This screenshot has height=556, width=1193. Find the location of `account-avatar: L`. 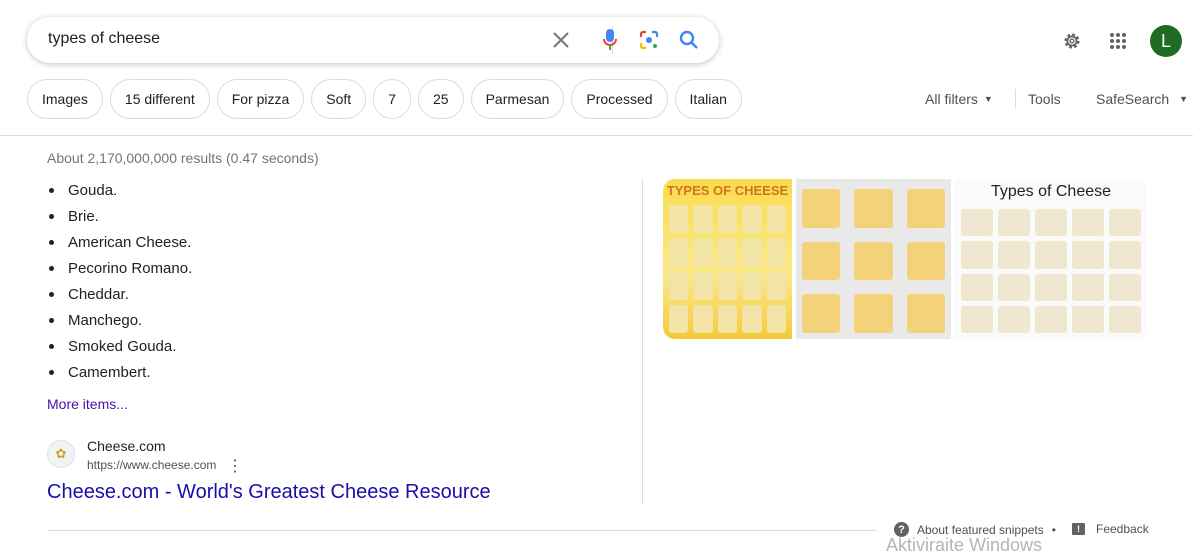

account-avatar: L is located at coordinates (1166, 41).